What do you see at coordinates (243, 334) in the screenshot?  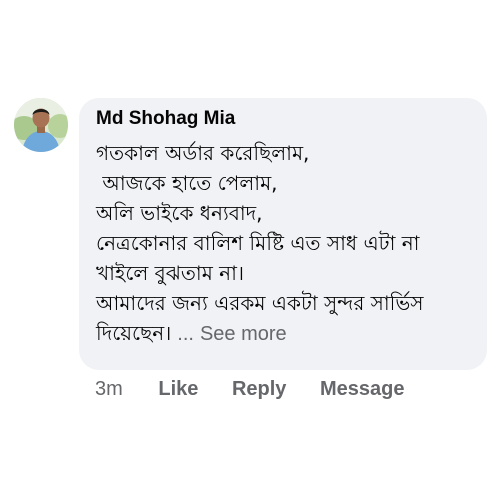 I see `see-more-link: See more` at bounding box center [243, 334].